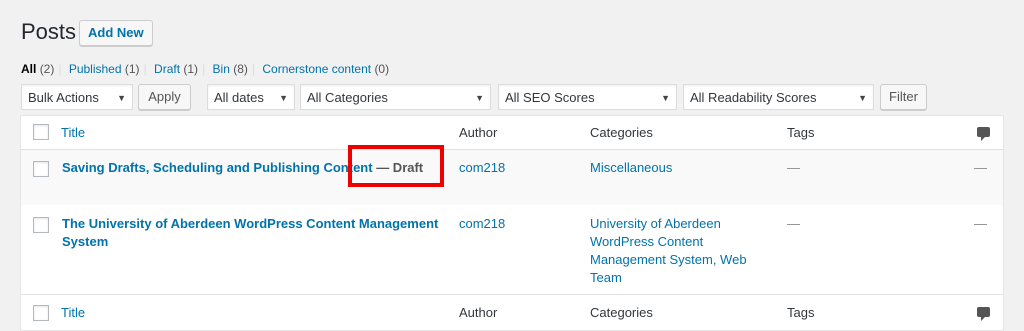  I want to click on column-author-header: Author, so click(478, 132).